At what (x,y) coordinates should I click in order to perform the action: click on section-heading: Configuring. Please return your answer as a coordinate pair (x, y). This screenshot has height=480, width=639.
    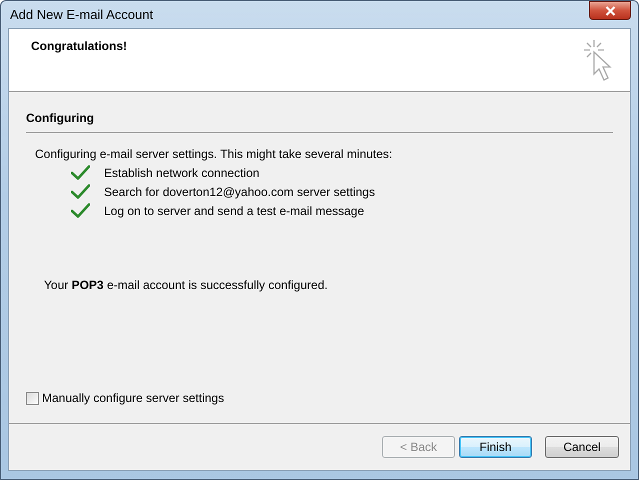
    Looking at the image, I should click on (60, 118).